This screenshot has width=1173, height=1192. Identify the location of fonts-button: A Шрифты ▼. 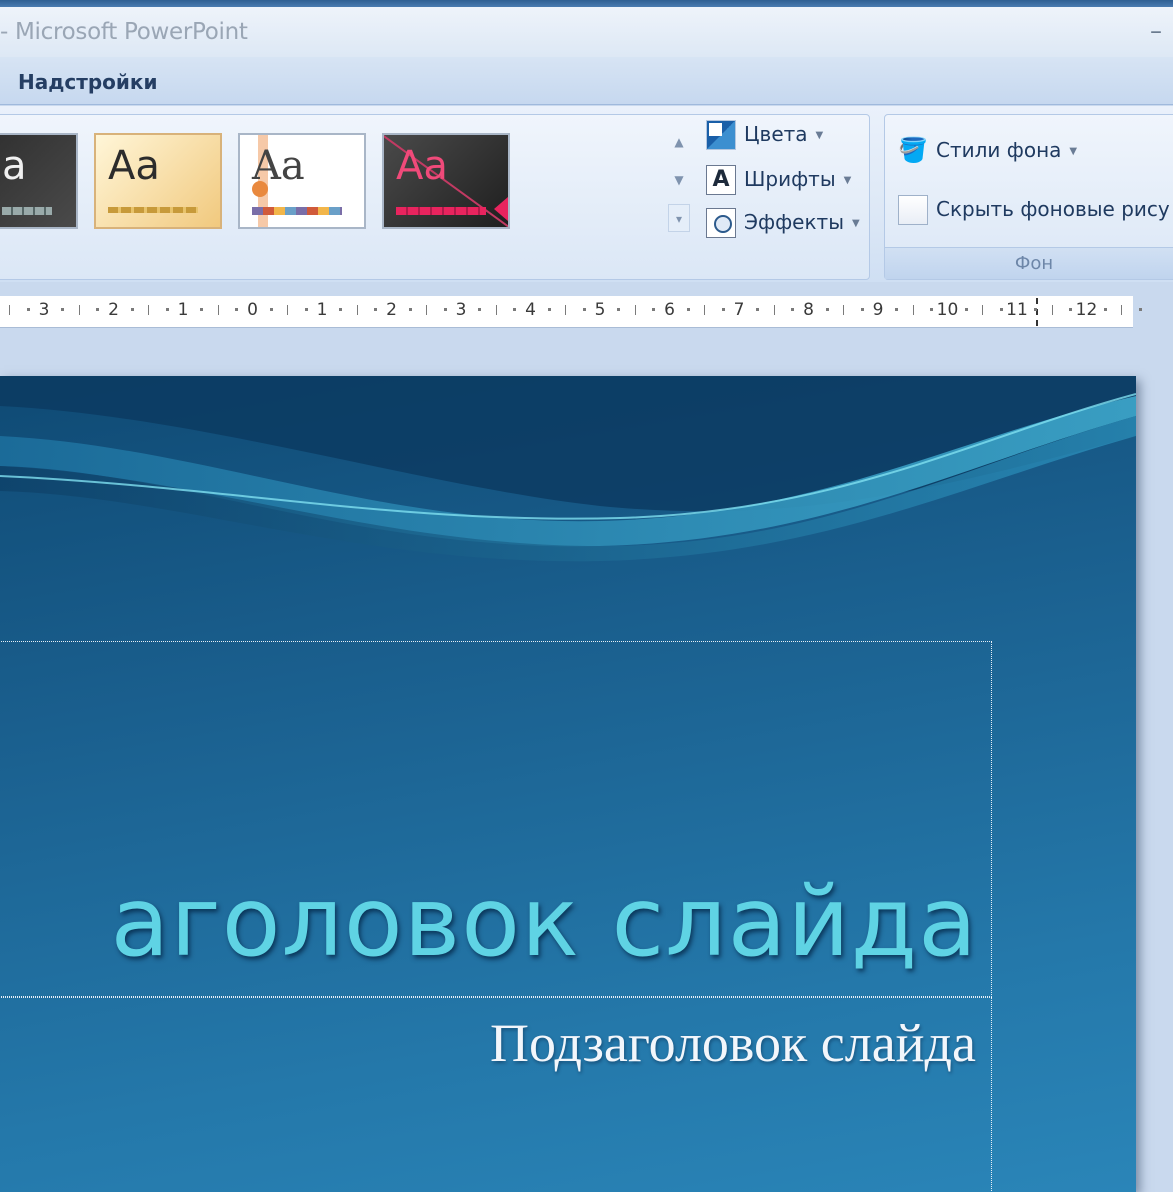
(786, 181).